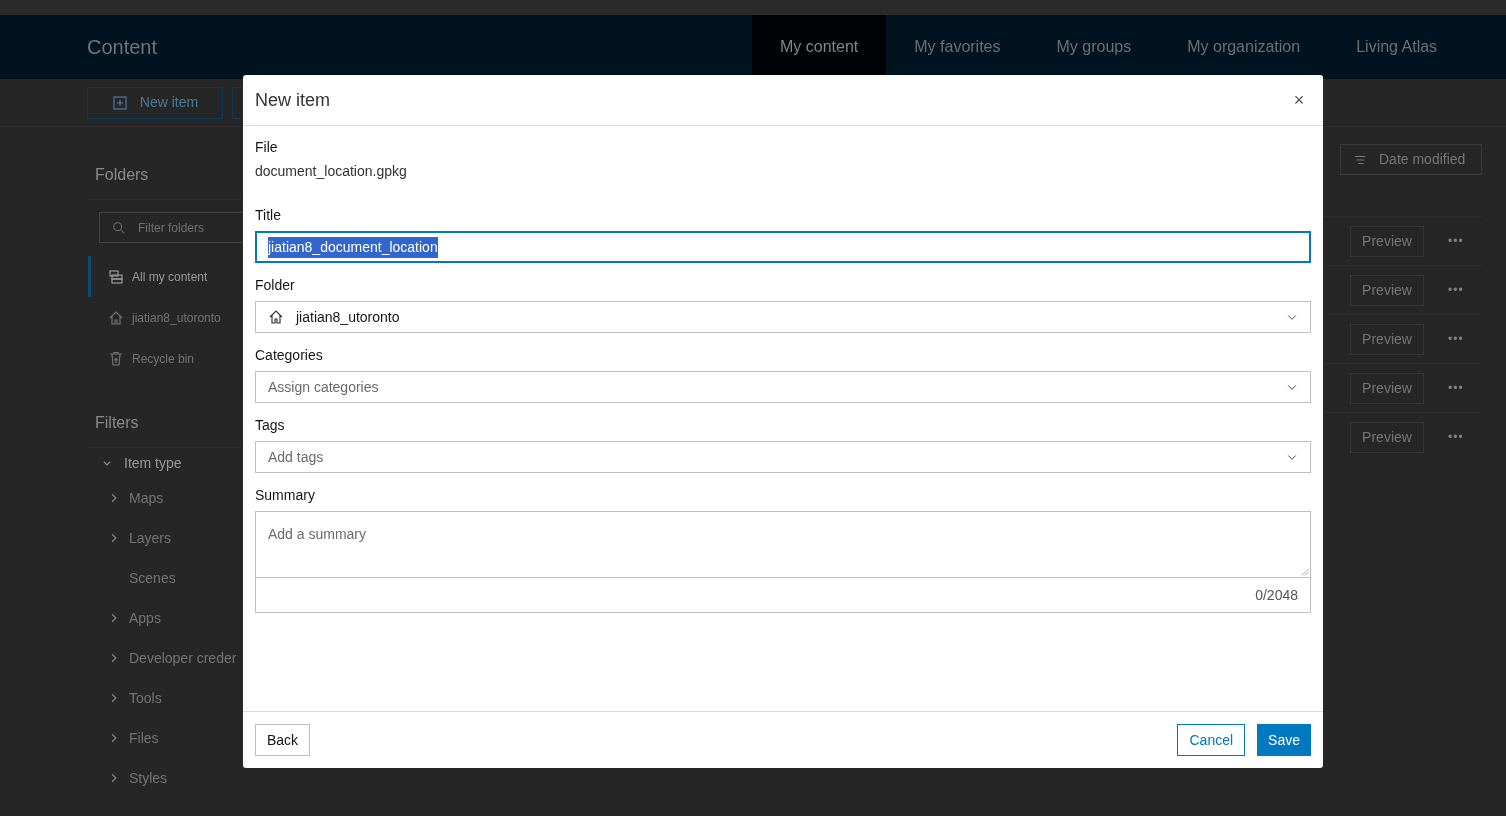 This screenshot has width=1506, height=816. What do you see at coordinates (783, 247) in the screenshot?
I see `title-field: jiatian8_document_location` at bounding box center [783, 247].